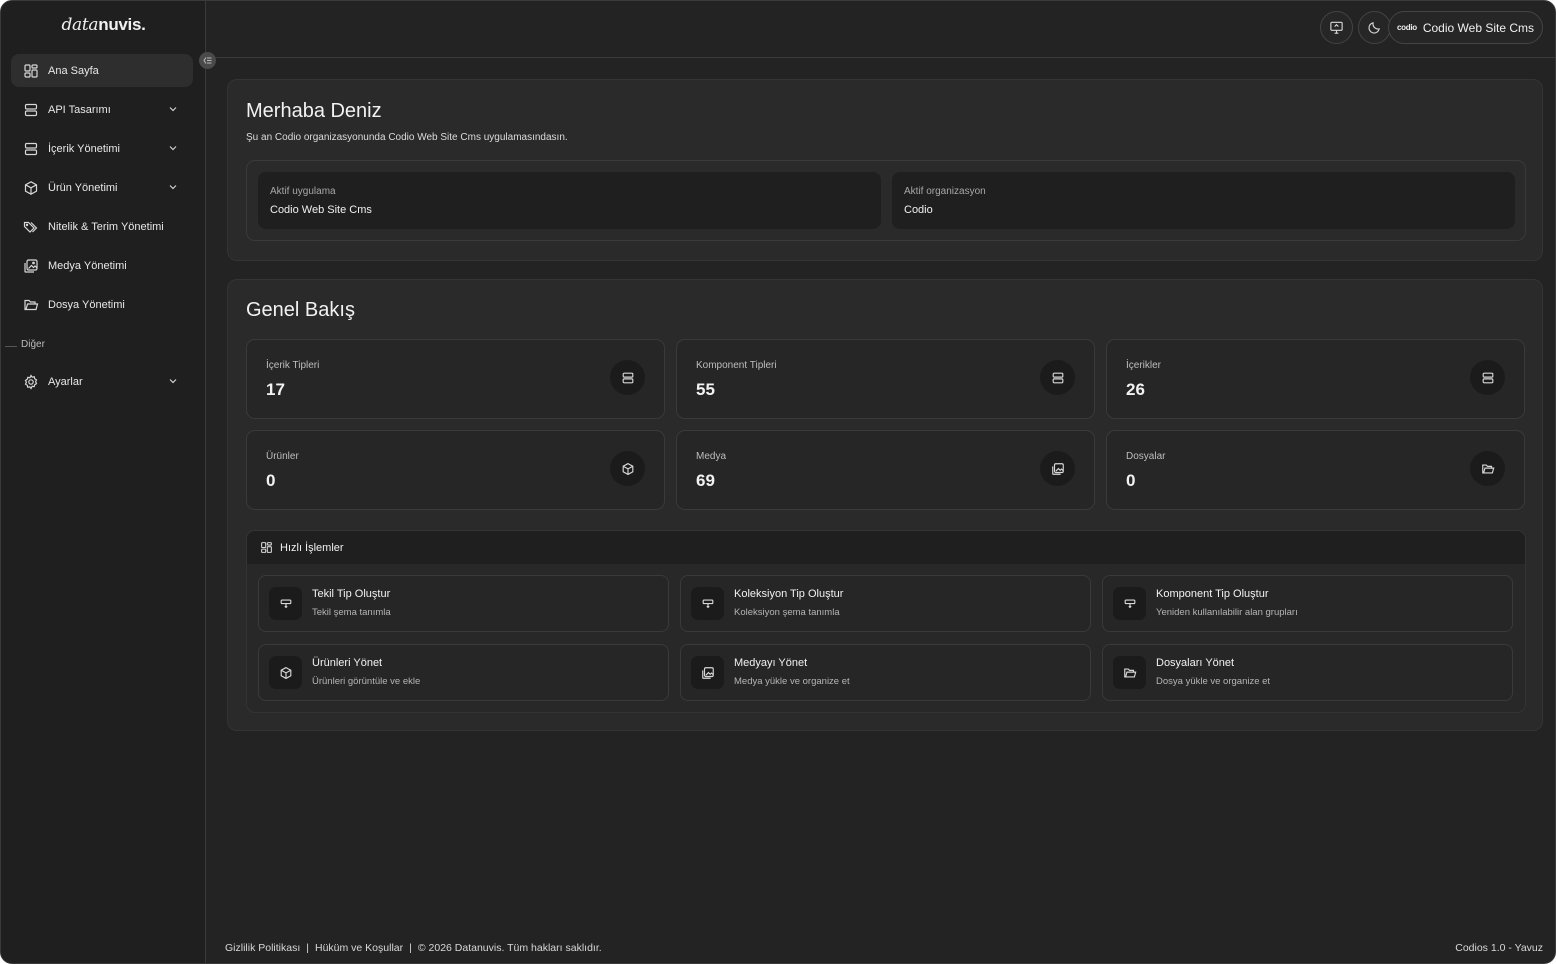  I want to click on sidebar-item-nitelik-terim: Nitelik & Terim Yönetimi, so click(102, 226).